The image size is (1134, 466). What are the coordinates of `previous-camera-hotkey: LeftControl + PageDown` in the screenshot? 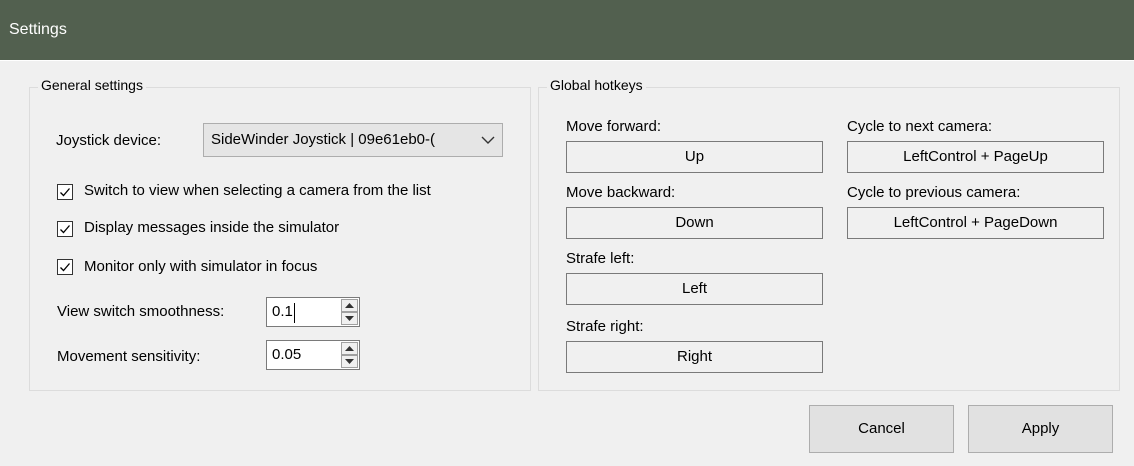 It's located at (975, 223).